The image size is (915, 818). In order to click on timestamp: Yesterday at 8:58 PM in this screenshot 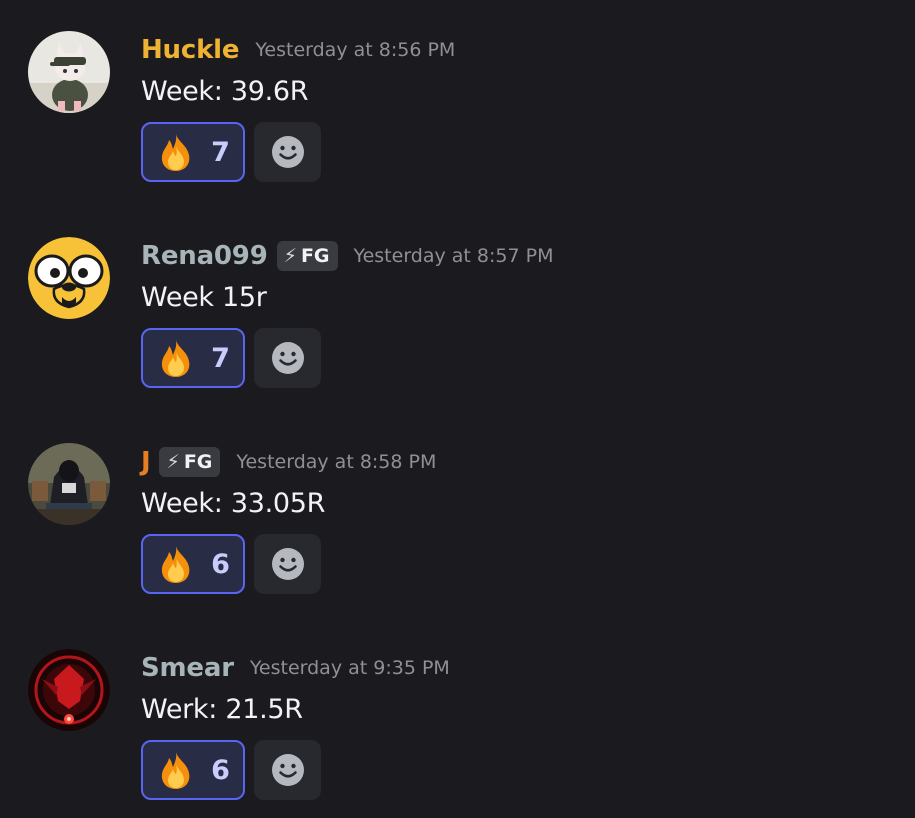, I will do `click(336, 462)`.